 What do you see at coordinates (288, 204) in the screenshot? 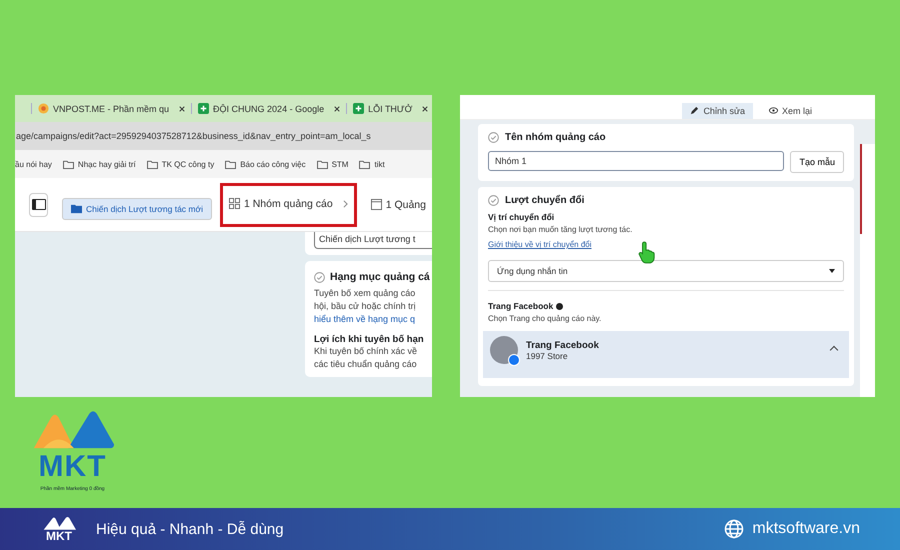
I see `breadcrumb-item: 1 Nhóm quảng cáo` at bounding box center [288, 204].